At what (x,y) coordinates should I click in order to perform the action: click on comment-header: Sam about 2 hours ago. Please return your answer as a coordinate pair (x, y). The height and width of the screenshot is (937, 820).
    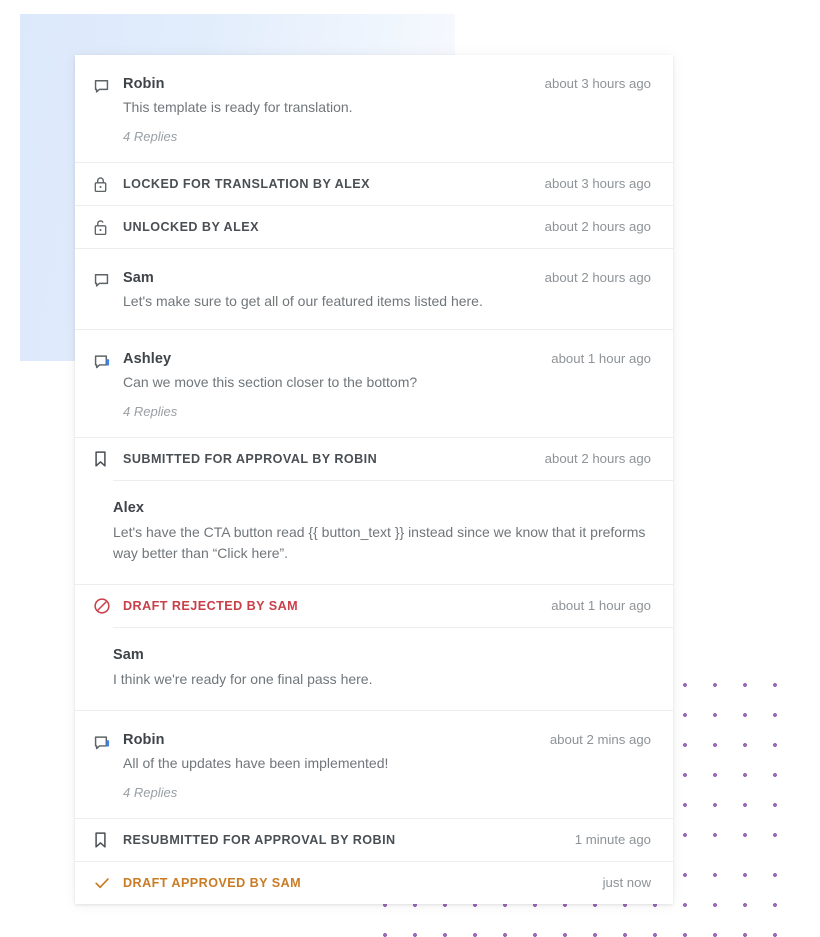
    Looking at the image, I should click on (387, 278).